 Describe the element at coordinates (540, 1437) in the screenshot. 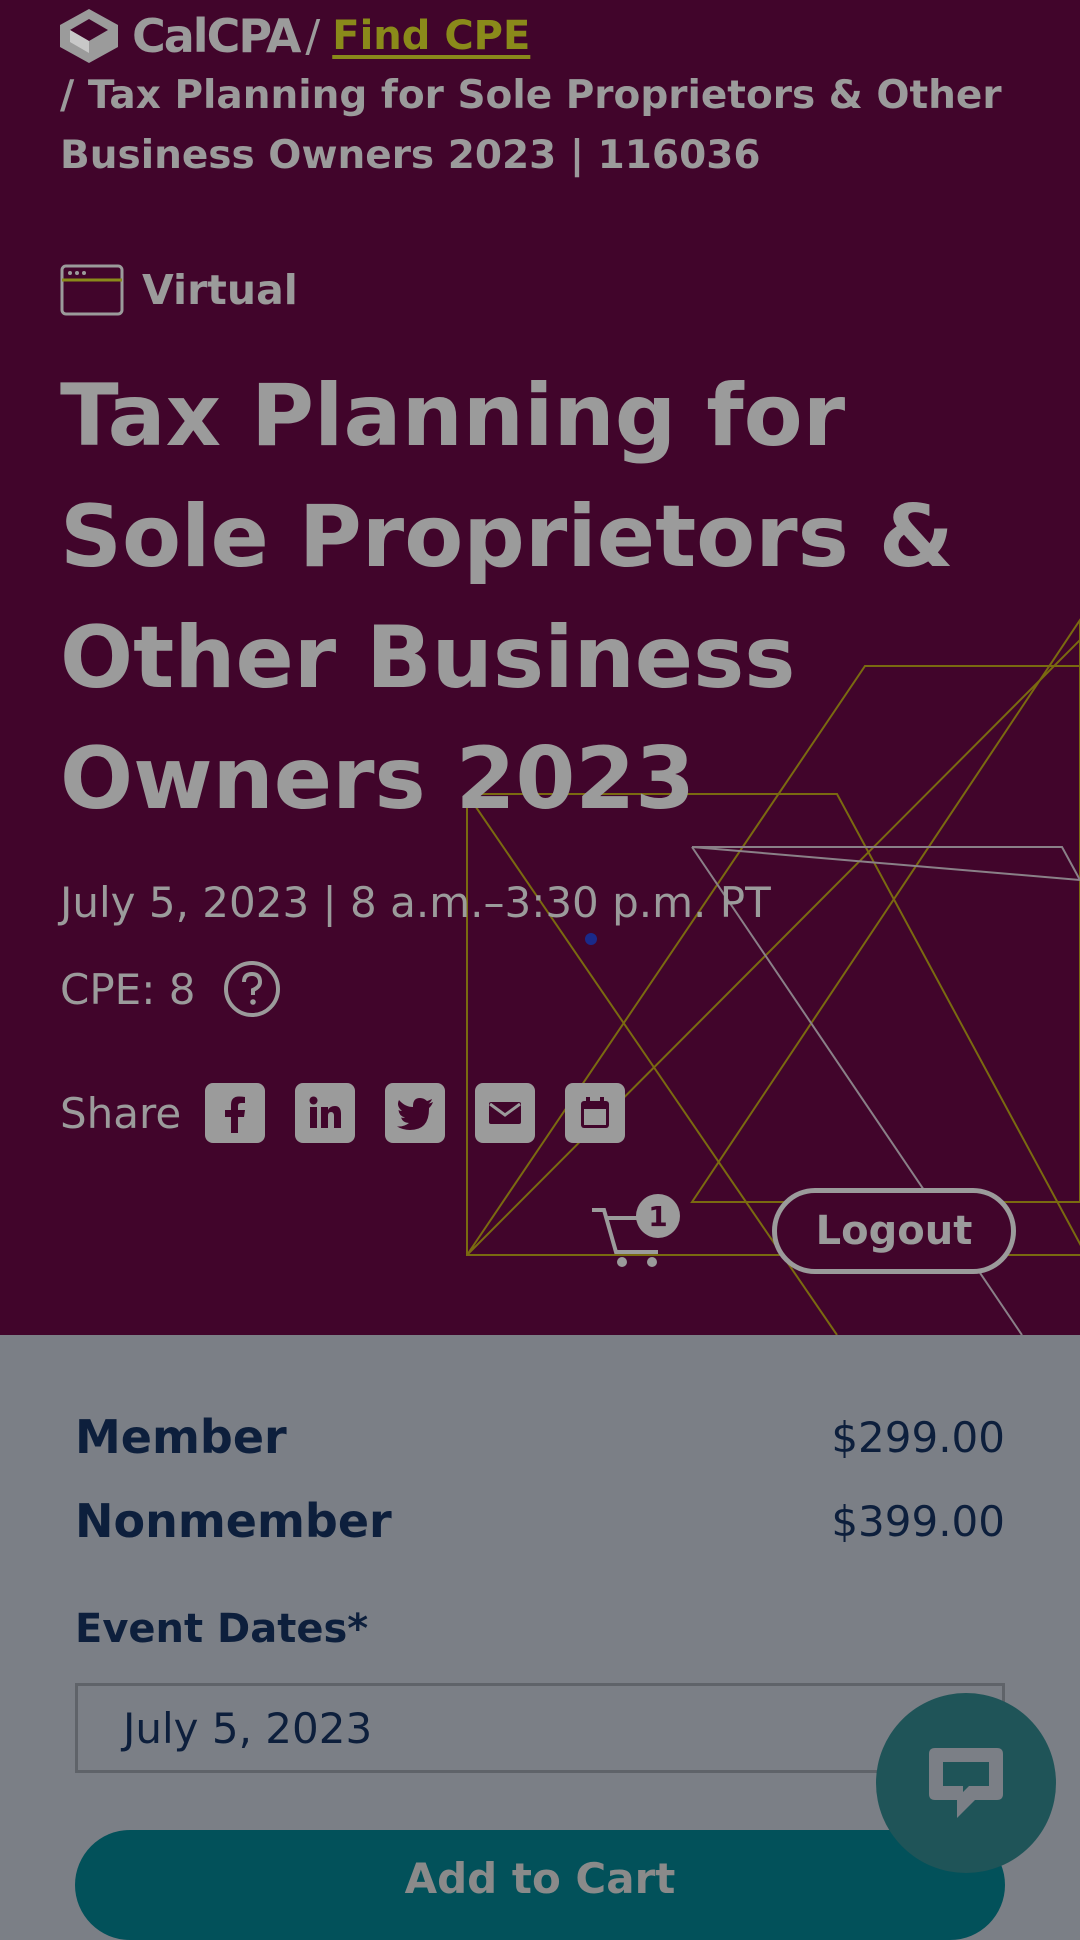

I see `member-price-row: Member $299.00` at that location.